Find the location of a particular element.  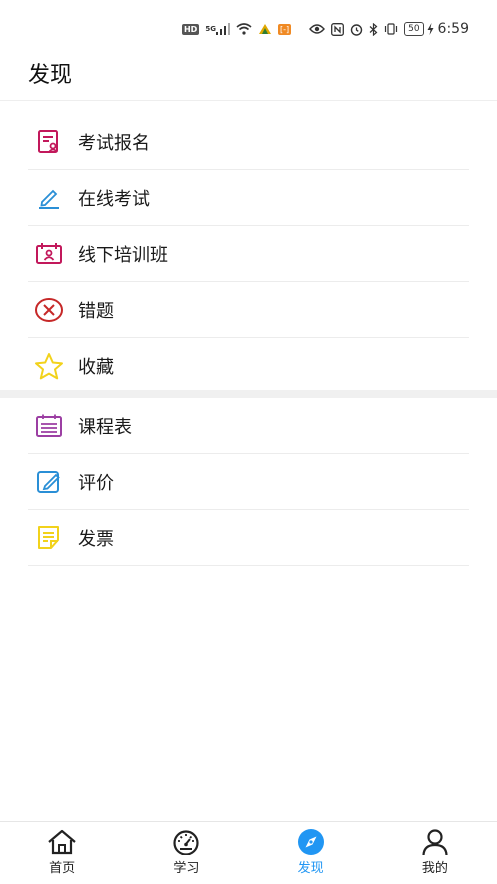

schedule-icon is located at coordinates (49, 426).